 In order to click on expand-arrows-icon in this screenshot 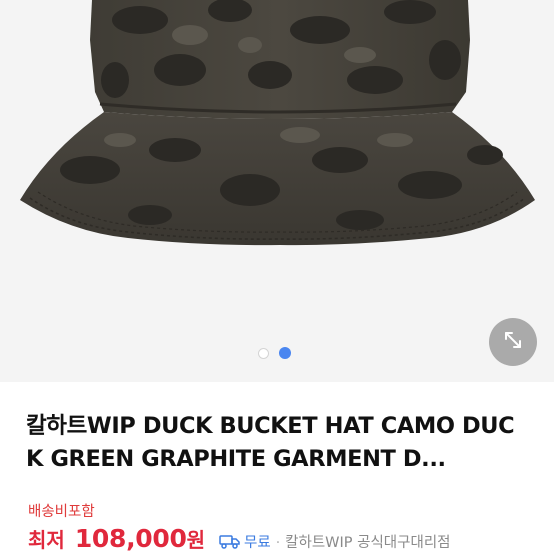, I will do `click(513, 342)`.